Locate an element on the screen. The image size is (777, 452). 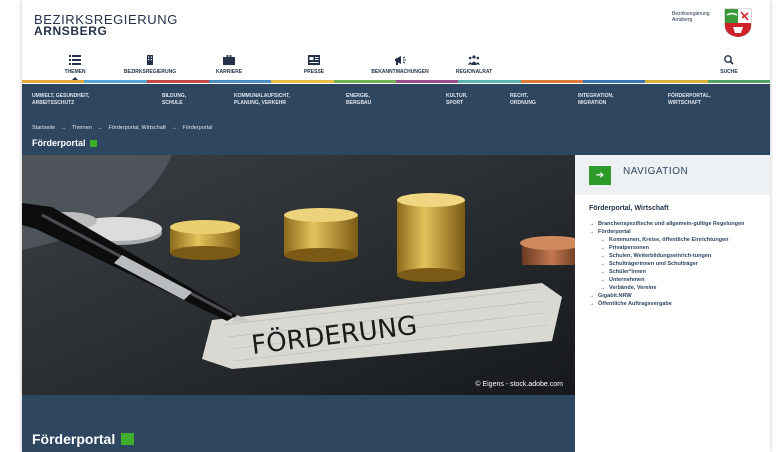
sidebar-link-text: Schulträgerinnen und Schulträger is located at coordinates (653, 264).